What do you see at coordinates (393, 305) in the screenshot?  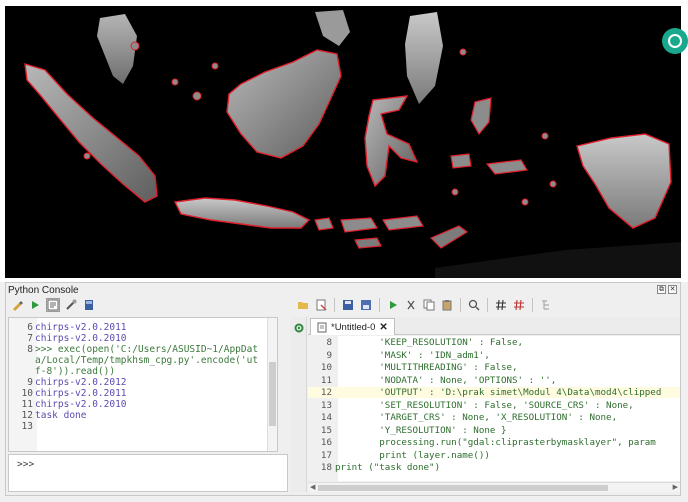 I see `run-script-icon` at bounding box center [393, 305].